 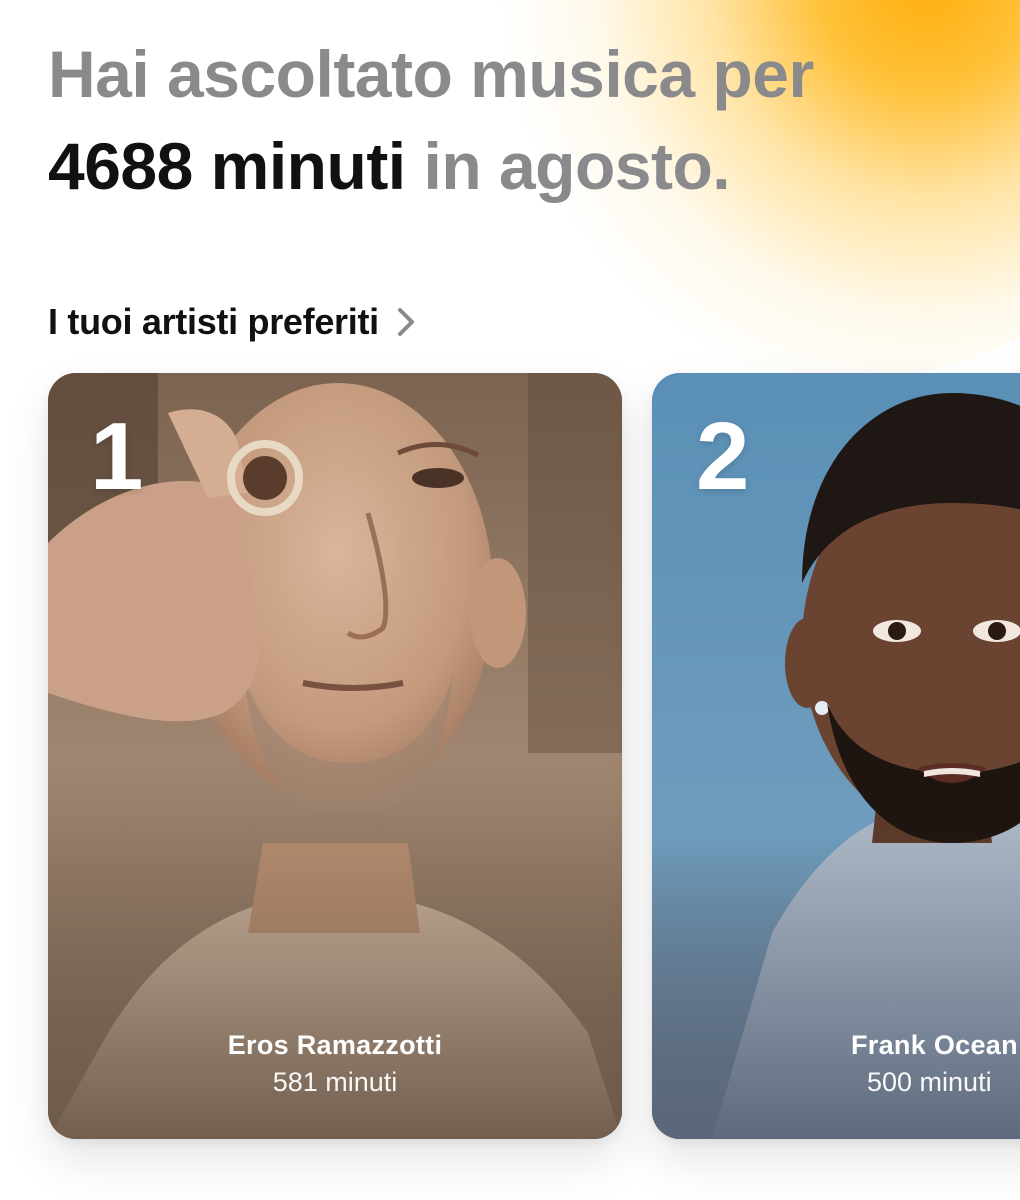 I want to click on artist-minutes-1: 581 minuti, so click(x=335, y=1082).